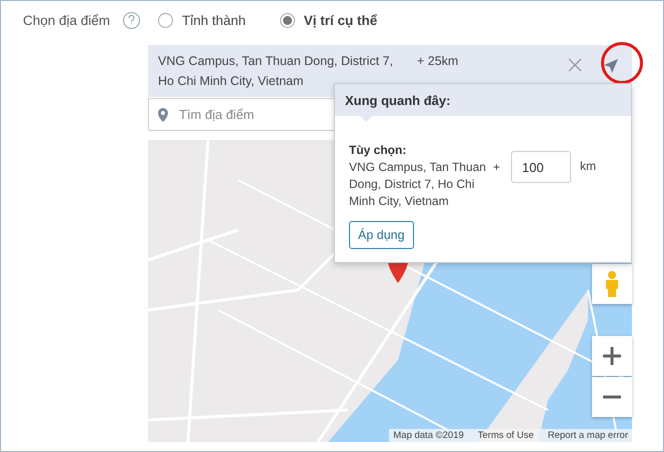  What do you see at coordinates (381, 235) in the screenshot?
I see `apply-button: Áp dụng` at bounding box center [381, 235].